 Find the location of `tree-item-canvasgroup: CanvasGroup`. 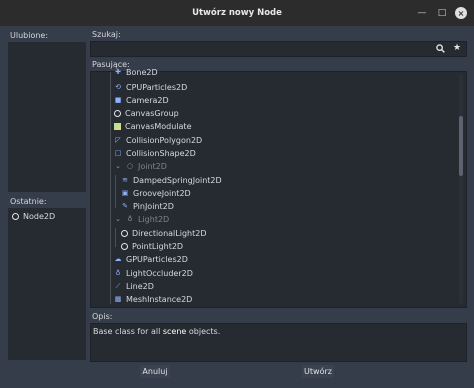

tree-item-canvasgroup: CanvasGroup is located at coordinates (146, 113).